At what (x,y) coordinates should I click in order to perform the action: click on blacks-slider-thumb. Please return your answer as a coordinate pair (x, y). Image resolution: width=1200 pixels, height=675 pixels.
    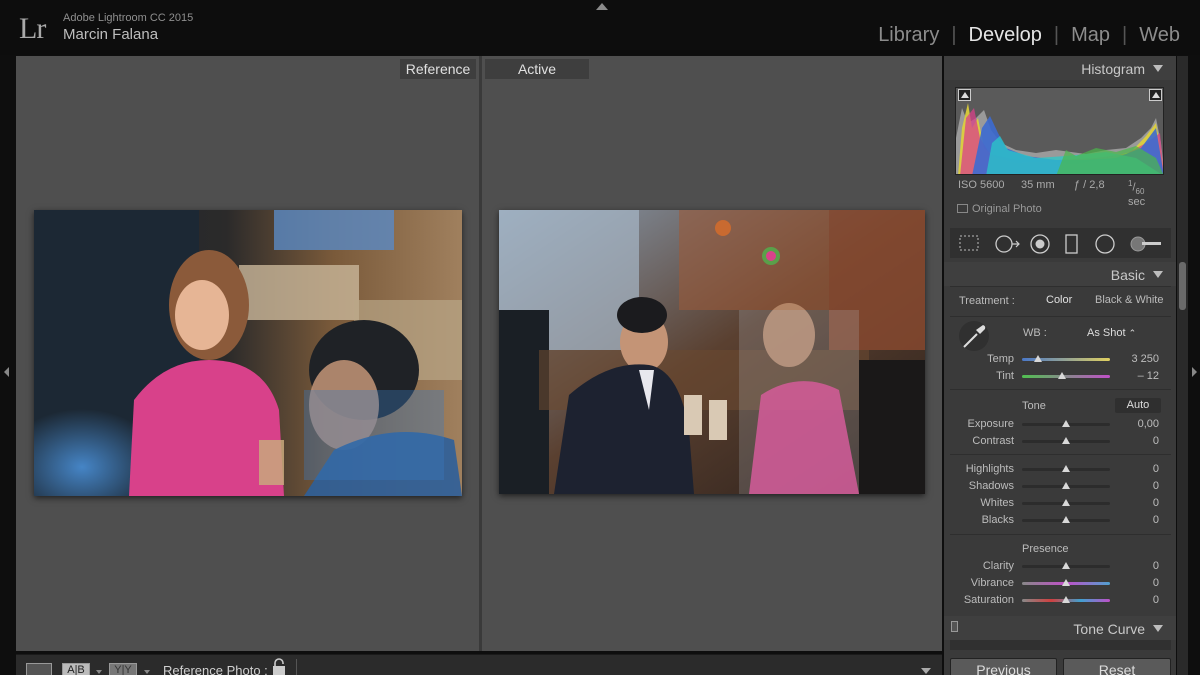
    Looking at the image, I should click on (1066, 519).